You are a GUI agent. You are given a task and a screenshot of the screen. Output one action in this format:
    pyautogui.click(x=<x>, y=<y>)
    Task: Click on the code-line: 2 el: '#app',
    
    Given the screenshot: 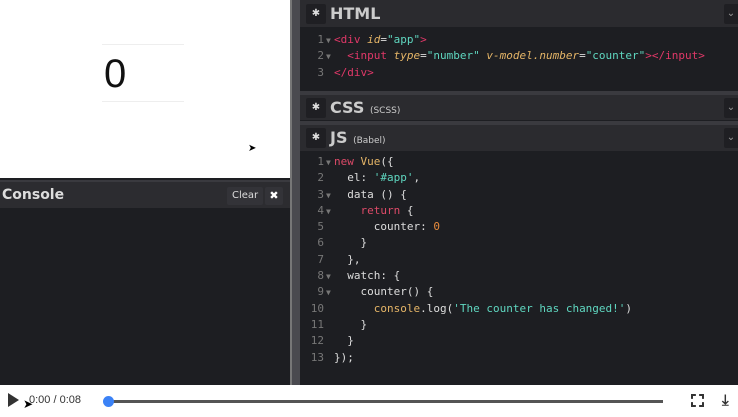 What is the action you would take?
    pyautogui.click(x=519, y=178)
    